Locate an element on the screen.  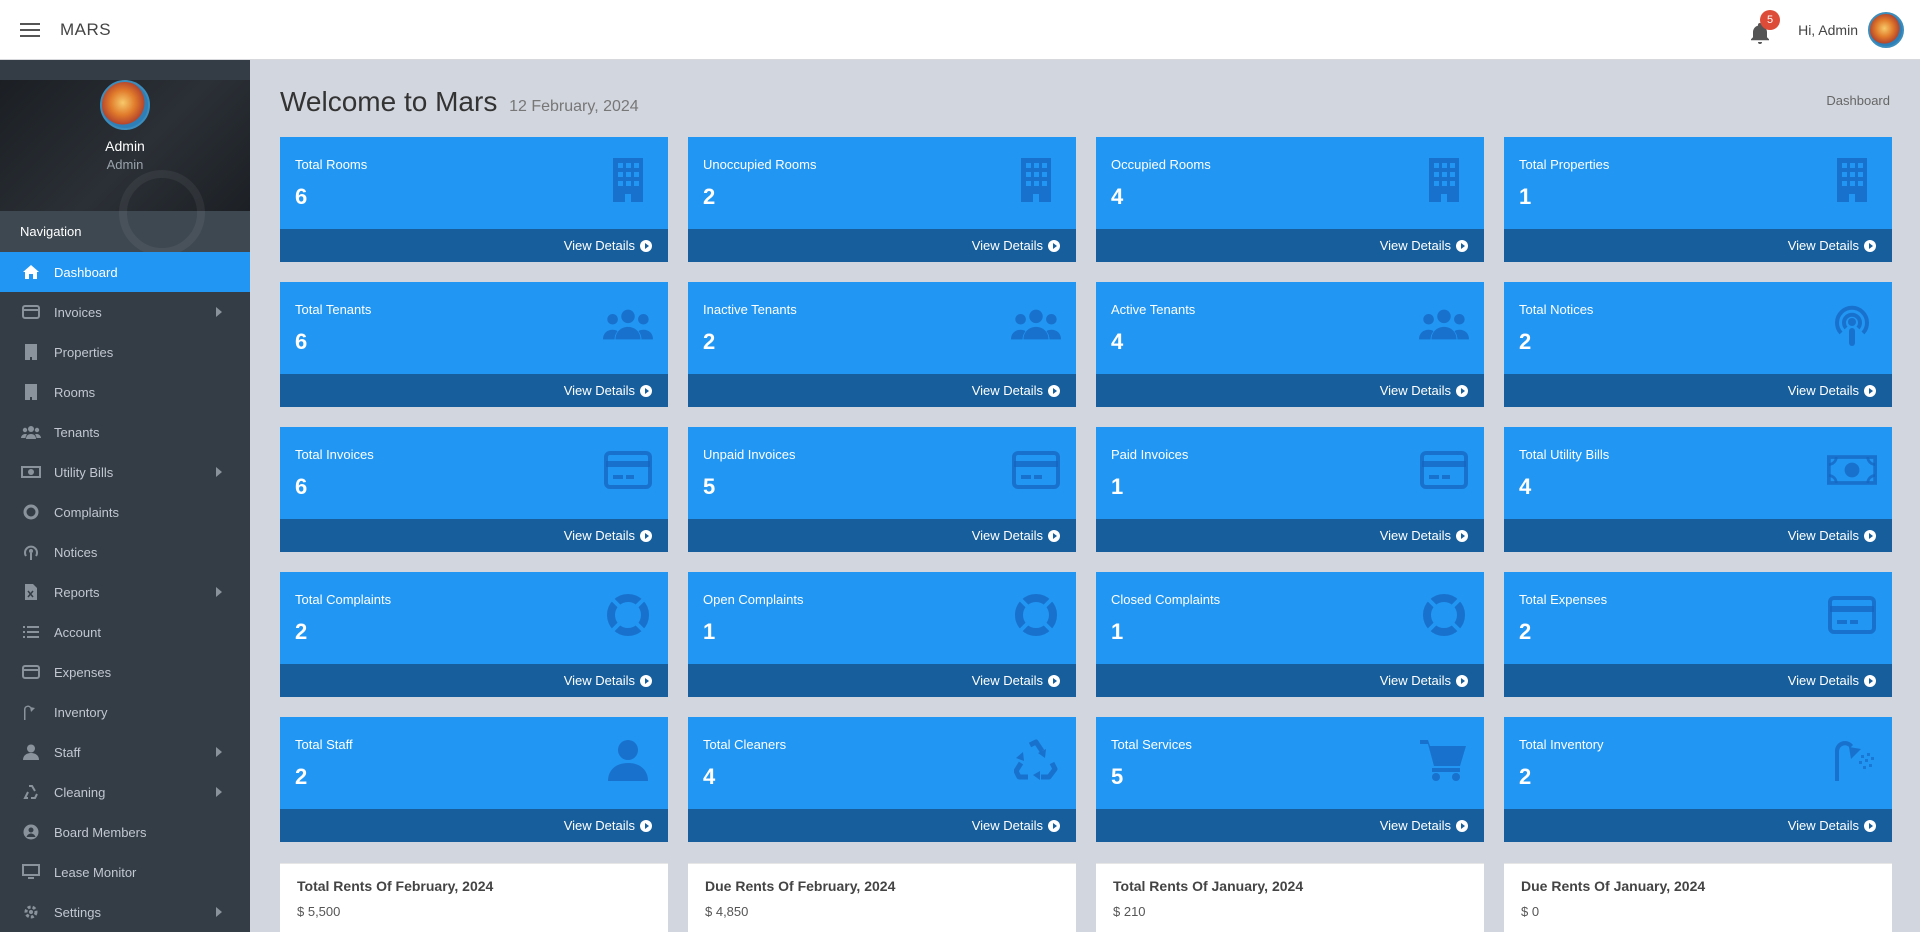
user-panel: Admin Admin is located at coordinates (125, 168).